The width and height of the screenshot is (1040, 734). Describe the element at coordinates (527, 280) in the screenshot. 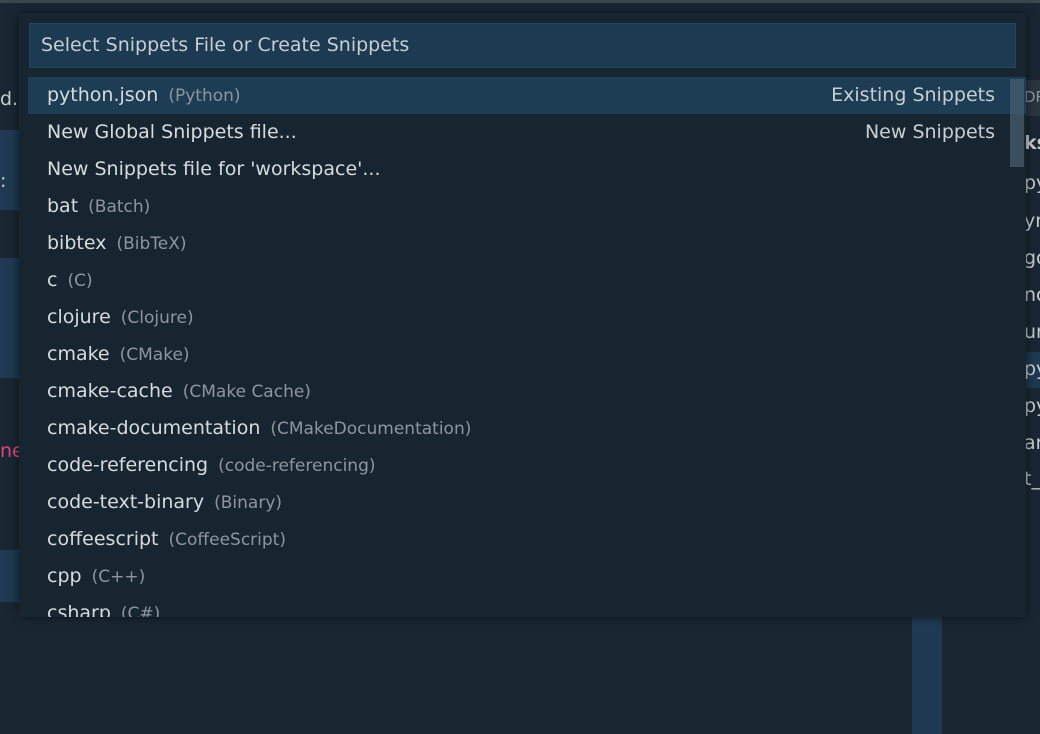

I see `quick-pick-item: c (C)` at that location.